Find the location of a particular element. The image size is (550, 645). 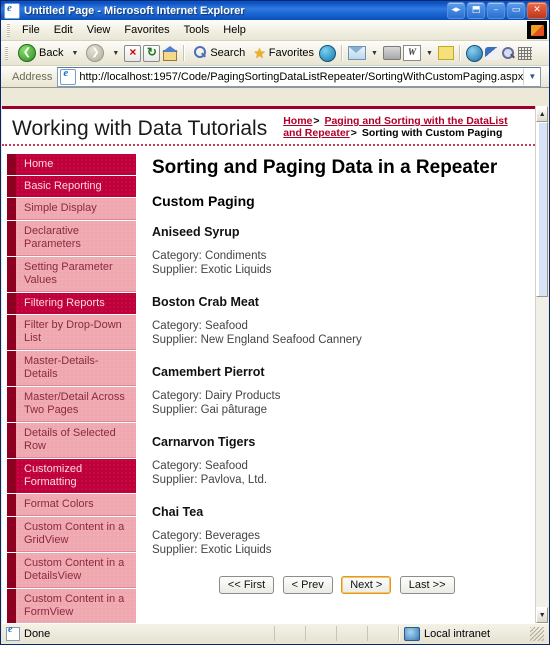

minimize-icon: – is located at coordinates (496, 10).